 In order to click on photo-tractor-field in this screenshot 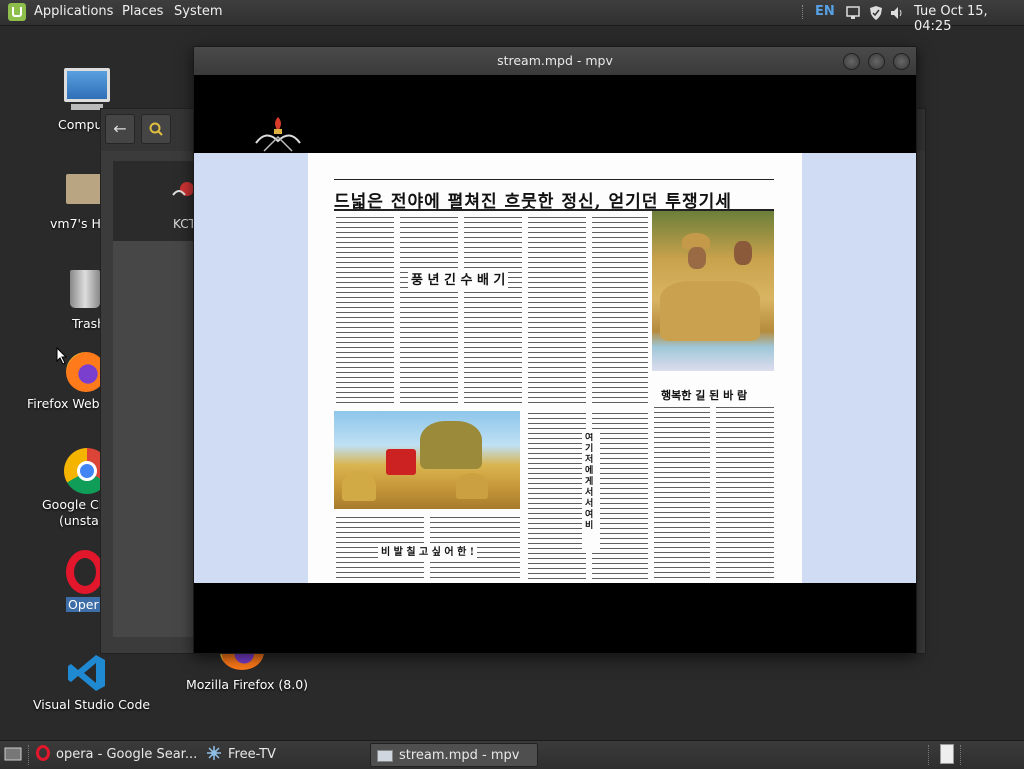, I will do `click(427, 460)`.